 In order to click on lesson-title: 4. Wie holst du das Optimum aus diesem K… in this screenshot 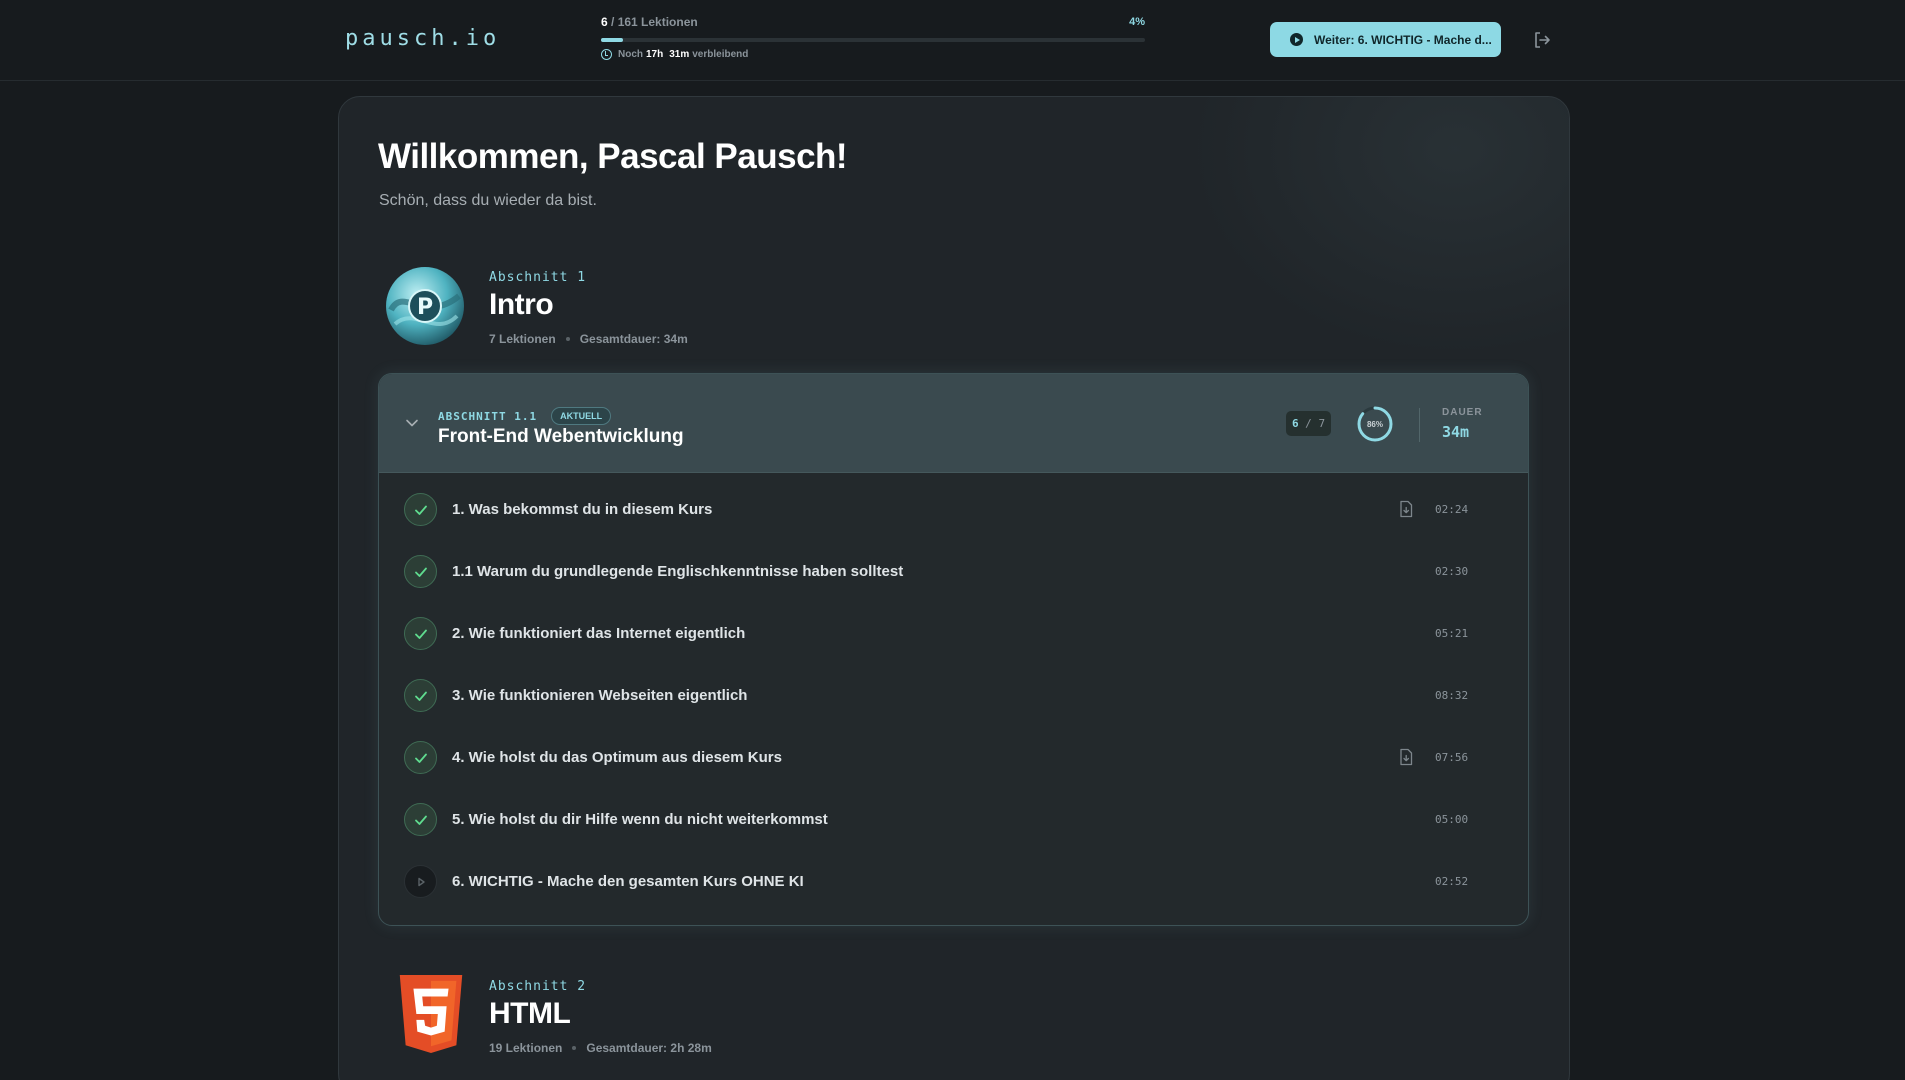, I will do `click(617, 757)`.